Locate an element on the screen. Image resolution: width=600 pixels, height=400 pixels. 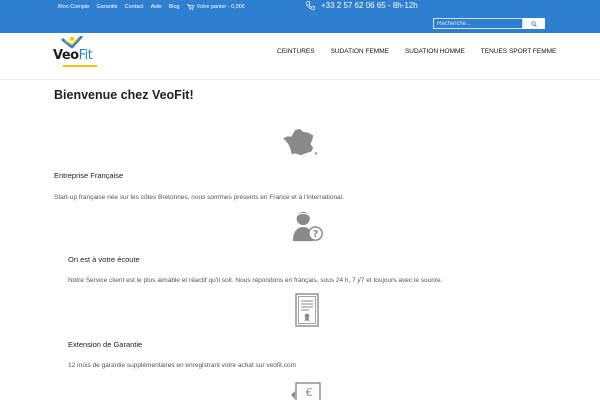
nav-item-sudation-homme: SUDATION HOMME is located at coordinates (435, 51).